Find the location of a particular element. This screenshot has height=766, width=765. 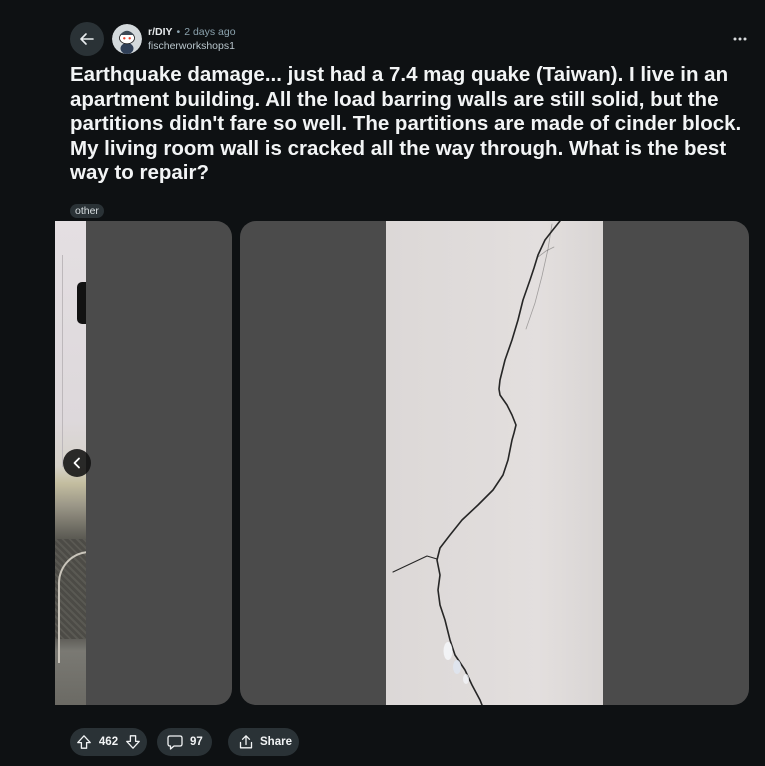

arrow-down-icon is located at coordinates (133, 742).